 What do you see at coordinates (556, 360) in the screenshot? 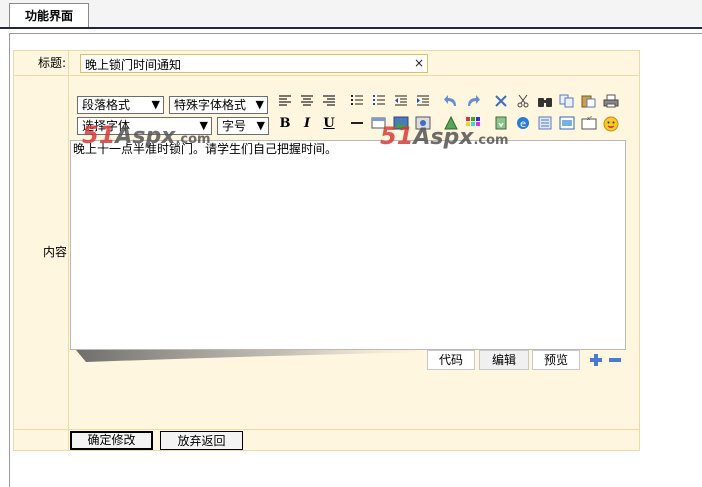
I see `tab-preview: 预览` at bounding box center [556, 360].